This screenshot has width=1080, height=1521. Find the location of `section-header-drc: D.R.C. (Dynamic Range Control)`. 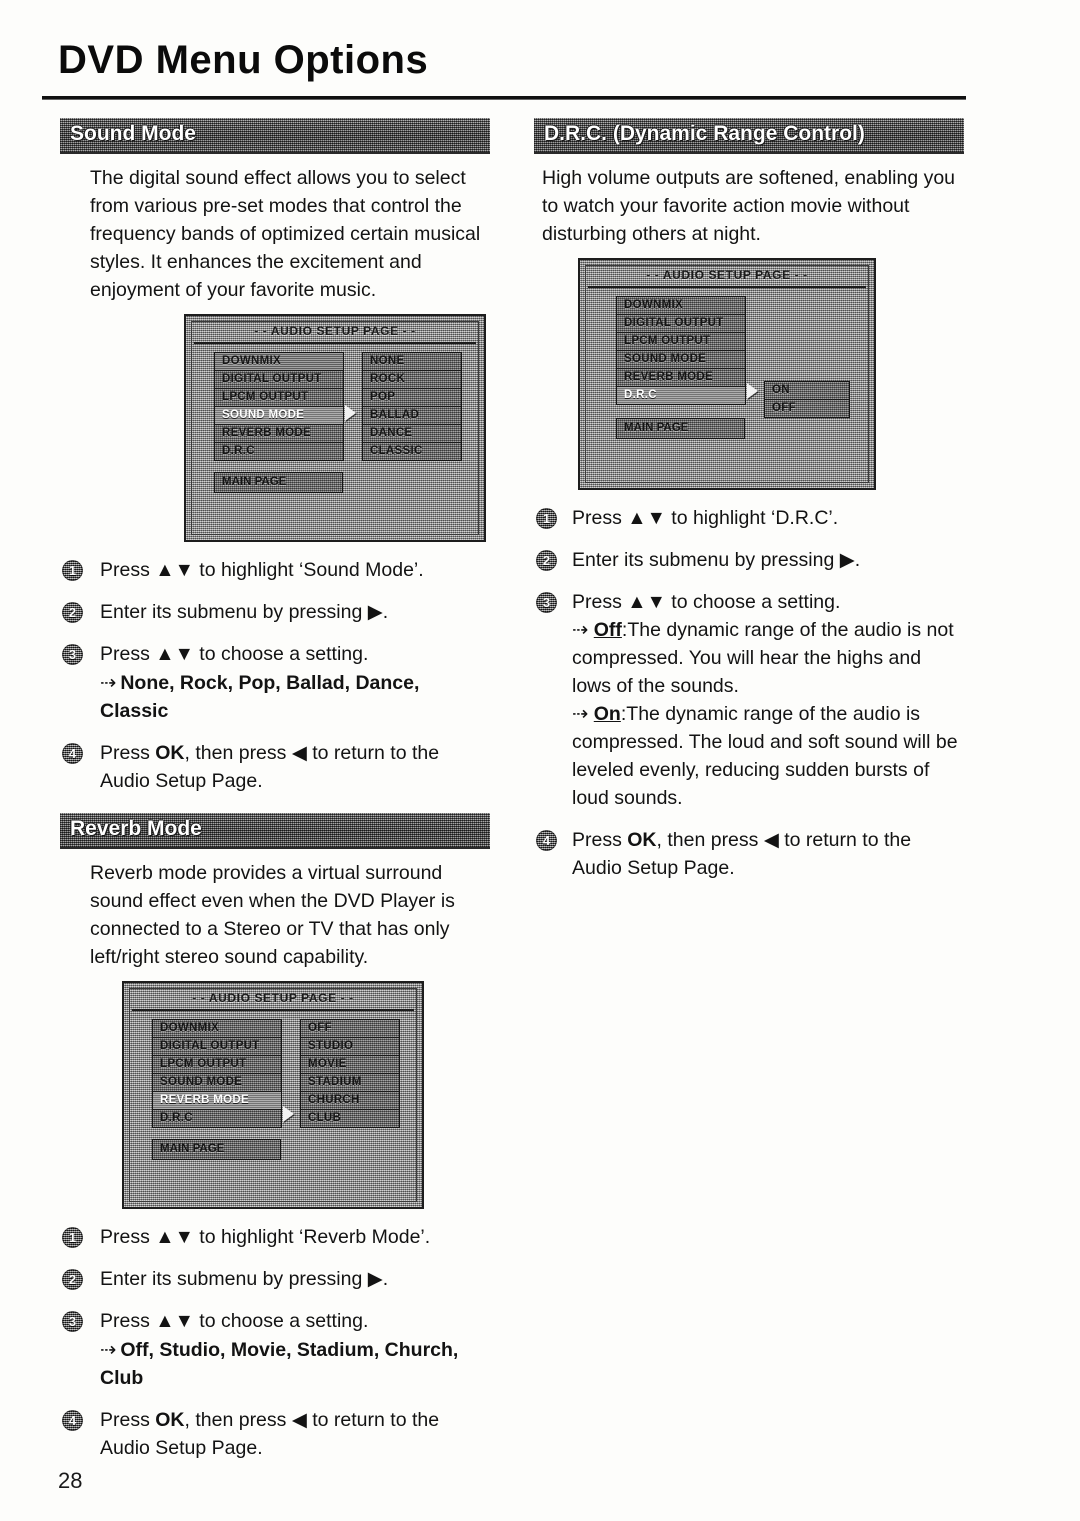

section-header-drc: D.R.C. (Dynamic Range Control) is located at coordinates (749, 136).